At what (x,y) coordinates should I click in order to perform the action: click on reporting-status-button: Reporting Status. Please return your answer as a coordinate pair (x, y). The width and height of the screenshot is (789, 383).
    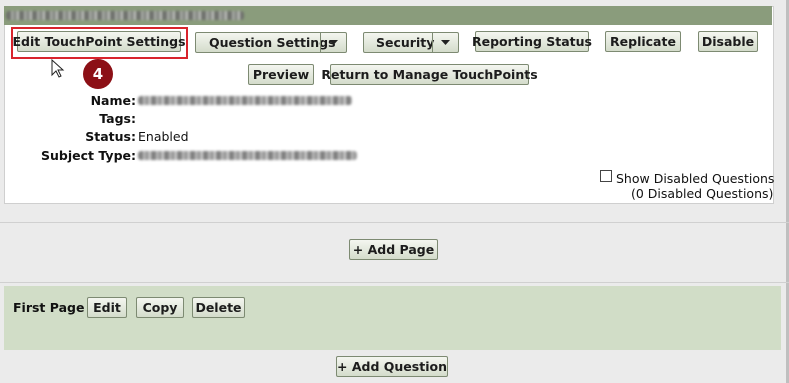
    Looking at the image, I should click on (532, 41).